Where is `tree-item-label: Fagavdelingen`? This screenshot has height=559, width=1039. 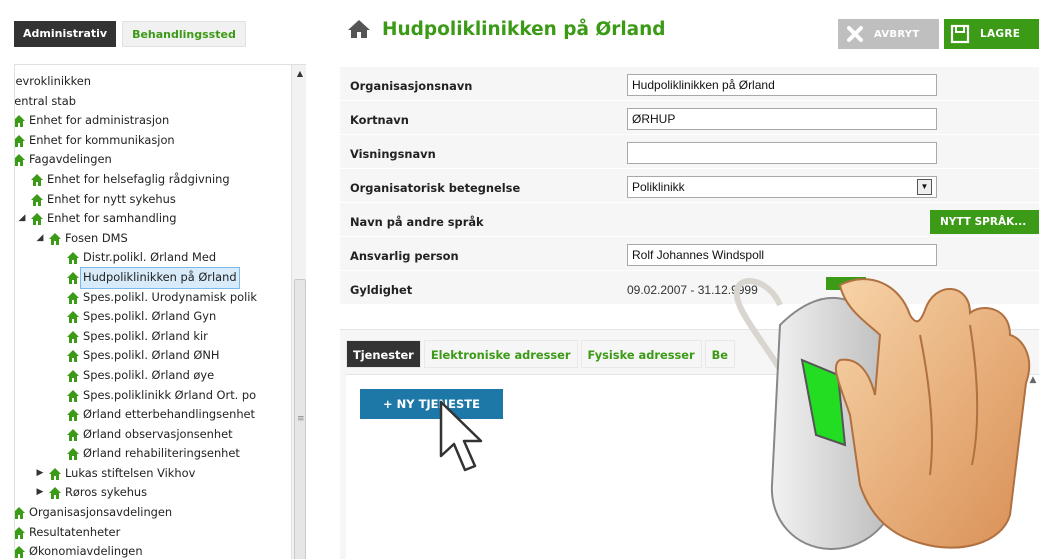 tree-item-label: Fagavdelingen is located at coordinates (70, 159).